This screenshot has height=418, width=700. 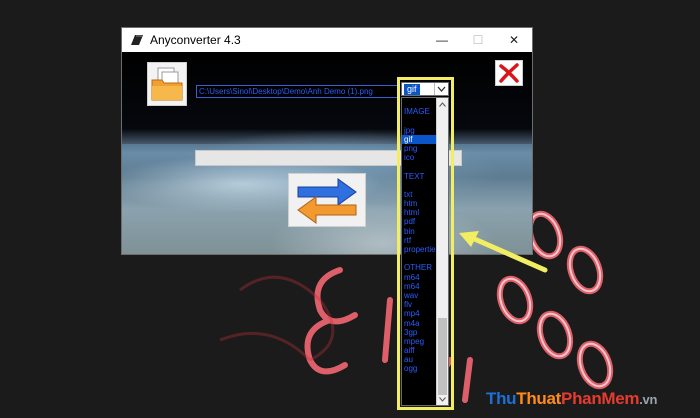 What do you see at coordinates (442, 399) in the screenshot?
I see `scroll-down-icon` at bounding box center [442, 399].